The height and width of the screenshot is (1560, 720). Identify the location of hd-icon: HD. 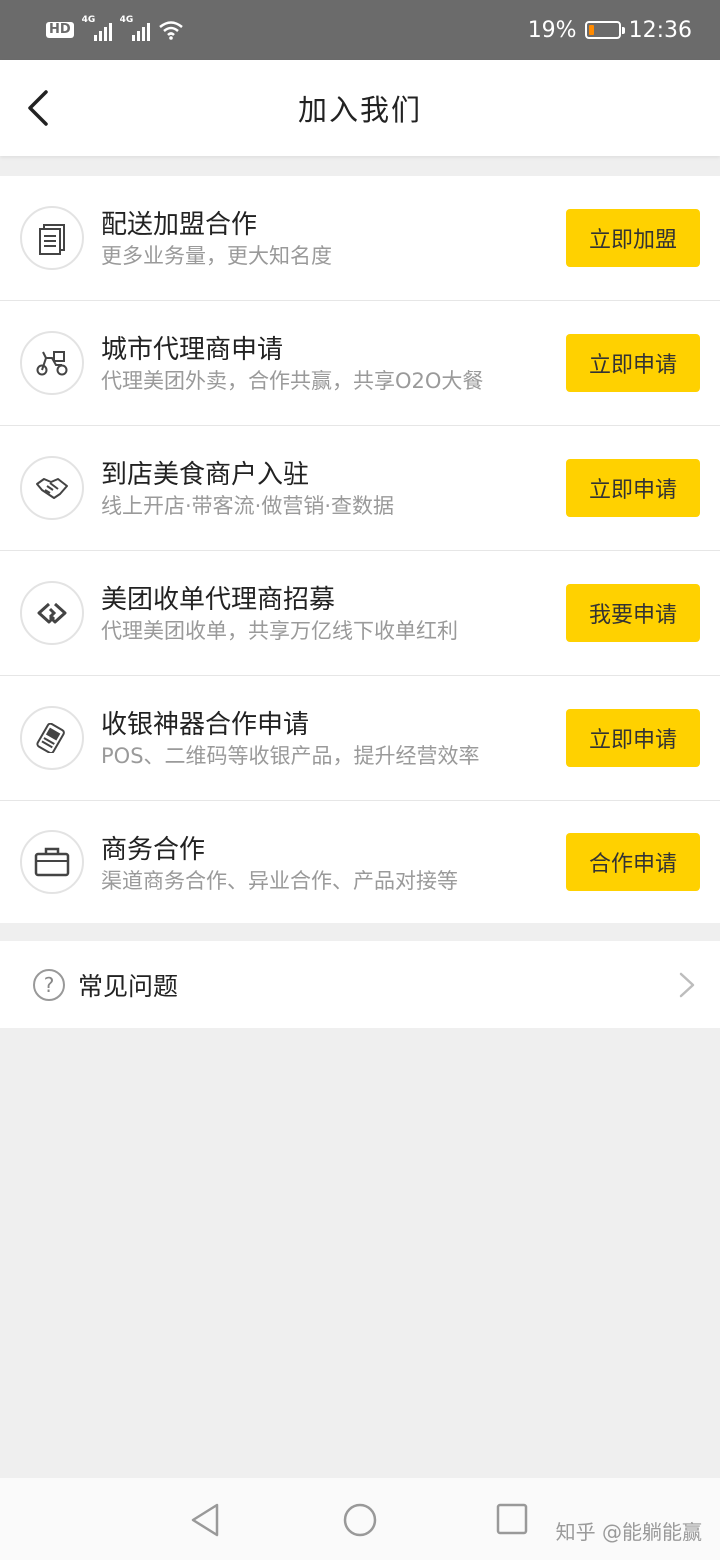
(60, 30).